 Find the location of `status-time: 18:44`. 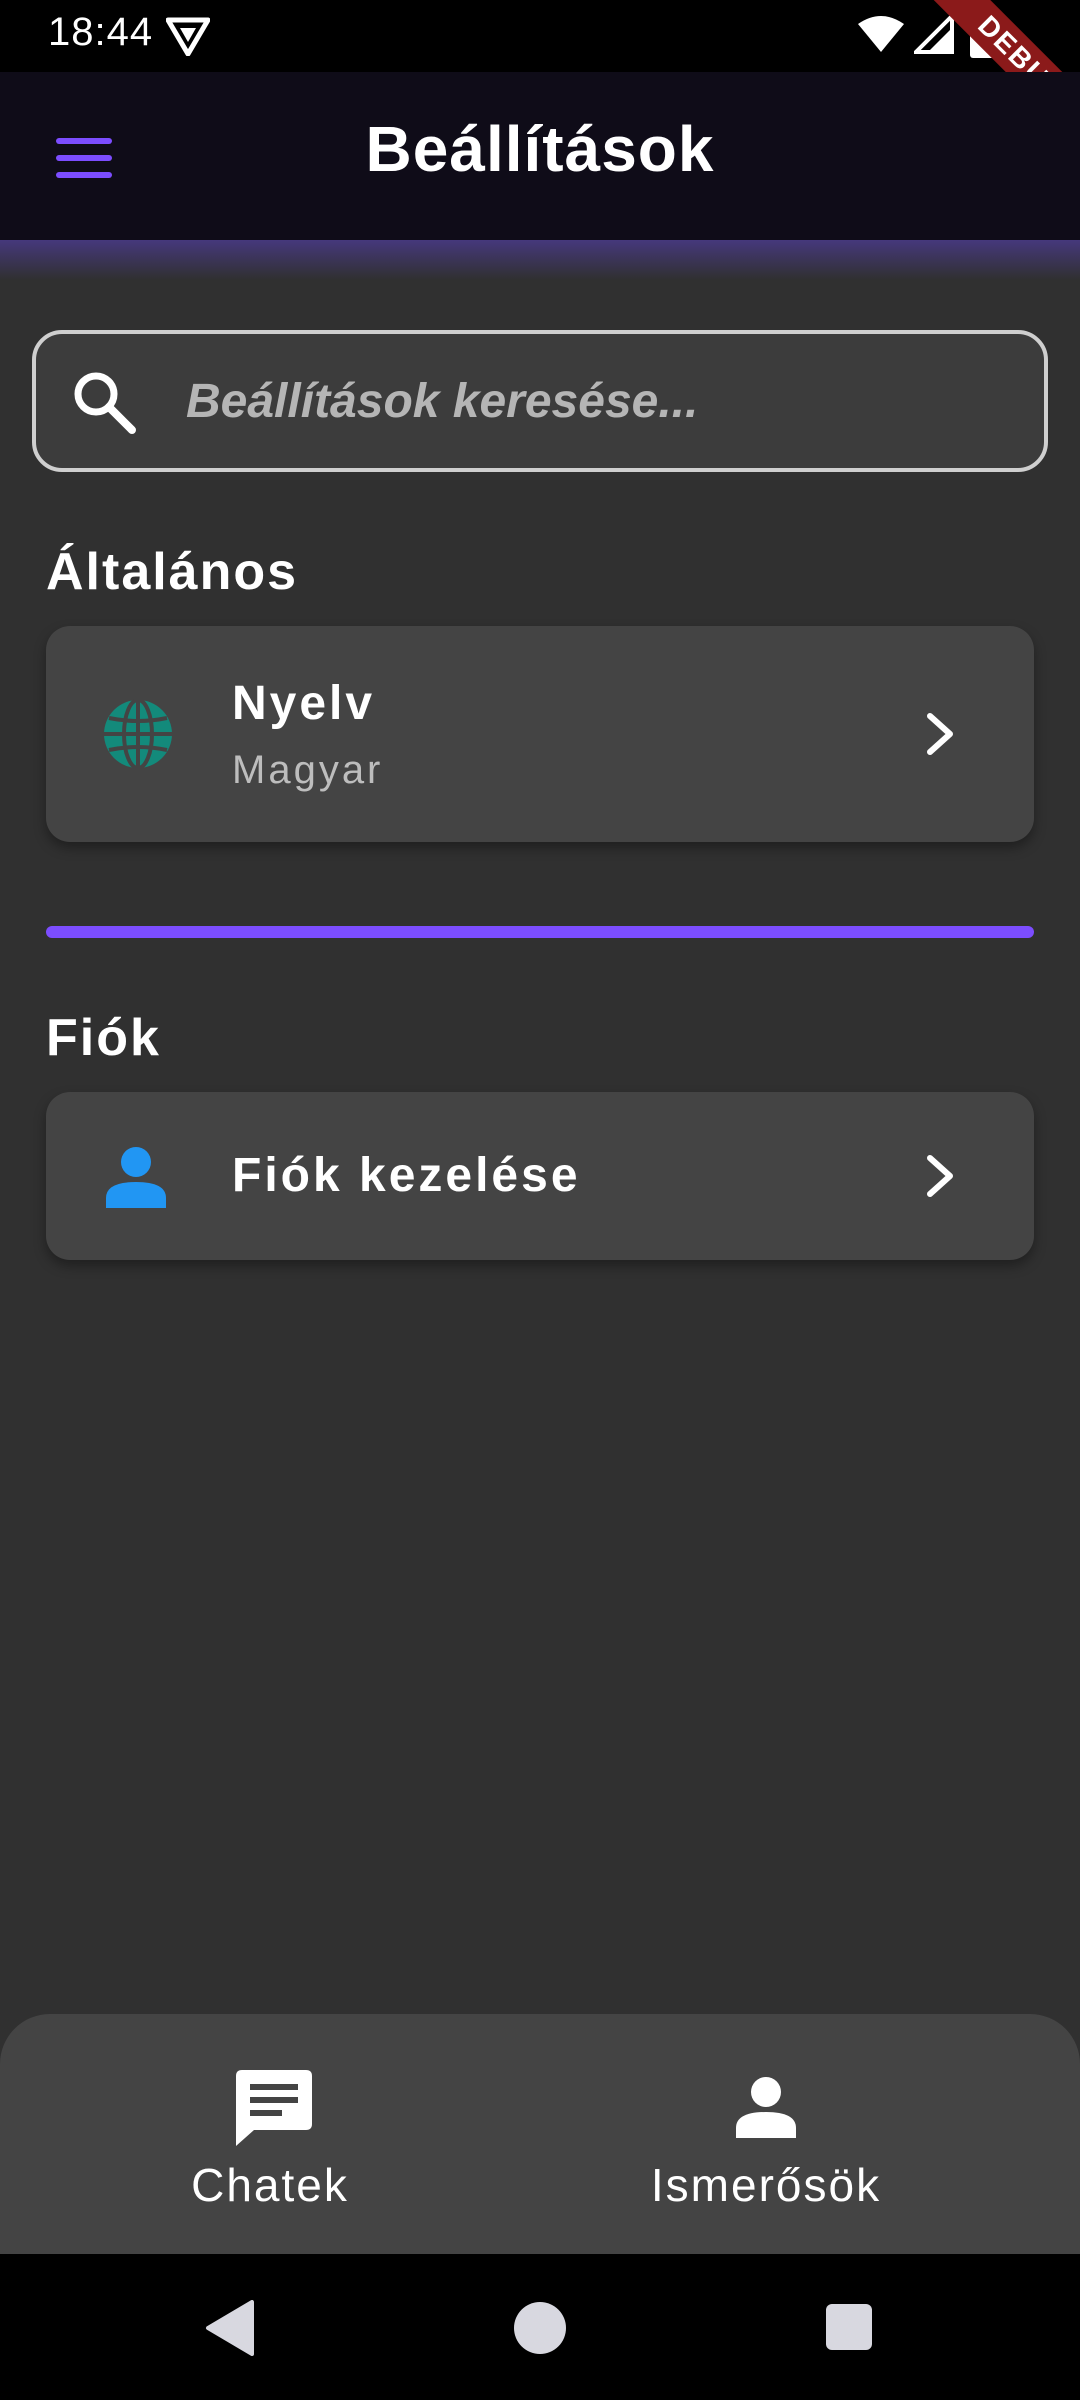

status-time: 18:44 is located at coordinates (101, 32).